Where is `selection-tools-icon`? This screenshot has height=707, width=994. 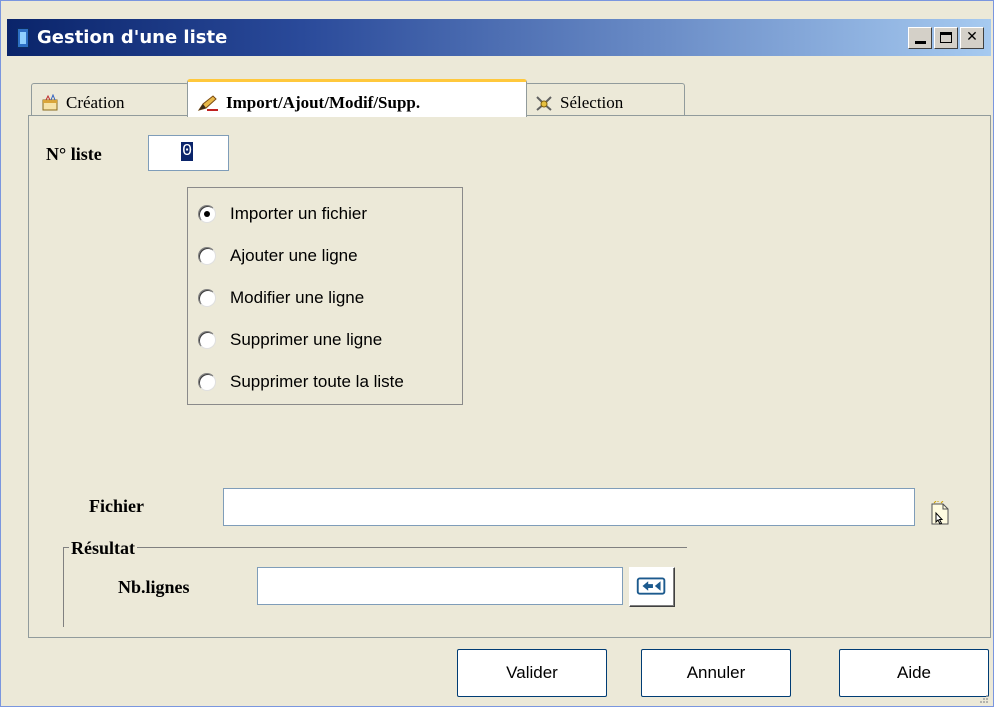 selection-tools-icon is located at coordinates (544, 103).